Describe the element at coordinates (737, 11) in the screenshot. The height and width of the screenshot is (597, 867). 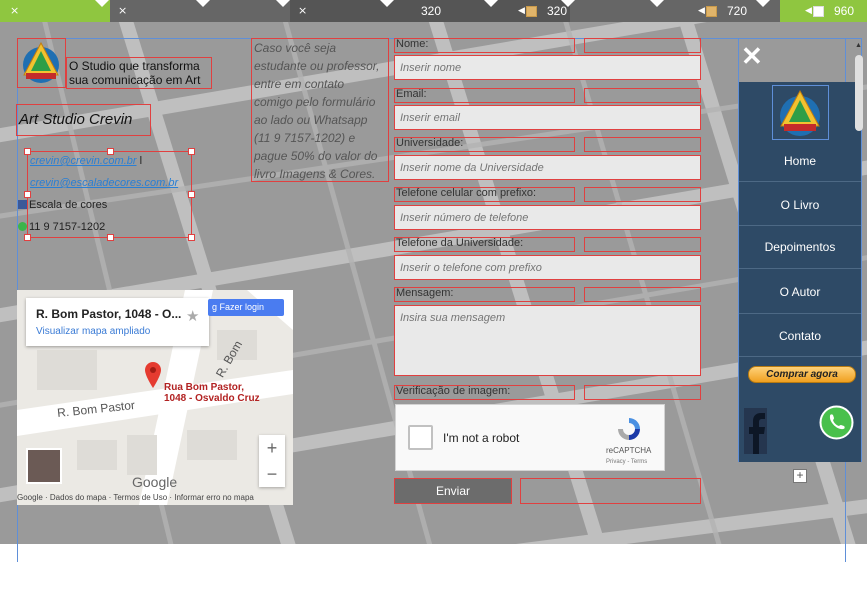
I see `breakpoint-width-label: 720` at that location.